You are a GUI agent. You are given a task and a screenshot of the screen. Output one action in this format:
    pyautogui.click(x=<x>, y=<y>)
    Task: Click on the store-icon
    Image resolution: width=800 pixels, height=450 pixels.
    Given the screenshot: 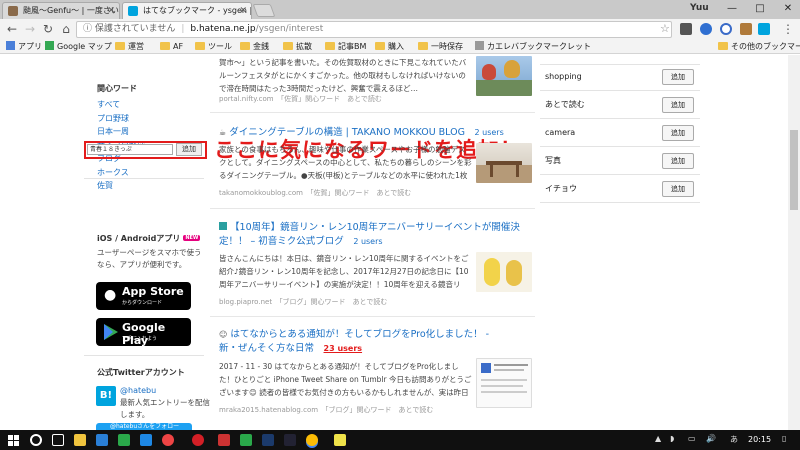 What is the action you would take?
    pyautogui.click(x=102, y=440)
    